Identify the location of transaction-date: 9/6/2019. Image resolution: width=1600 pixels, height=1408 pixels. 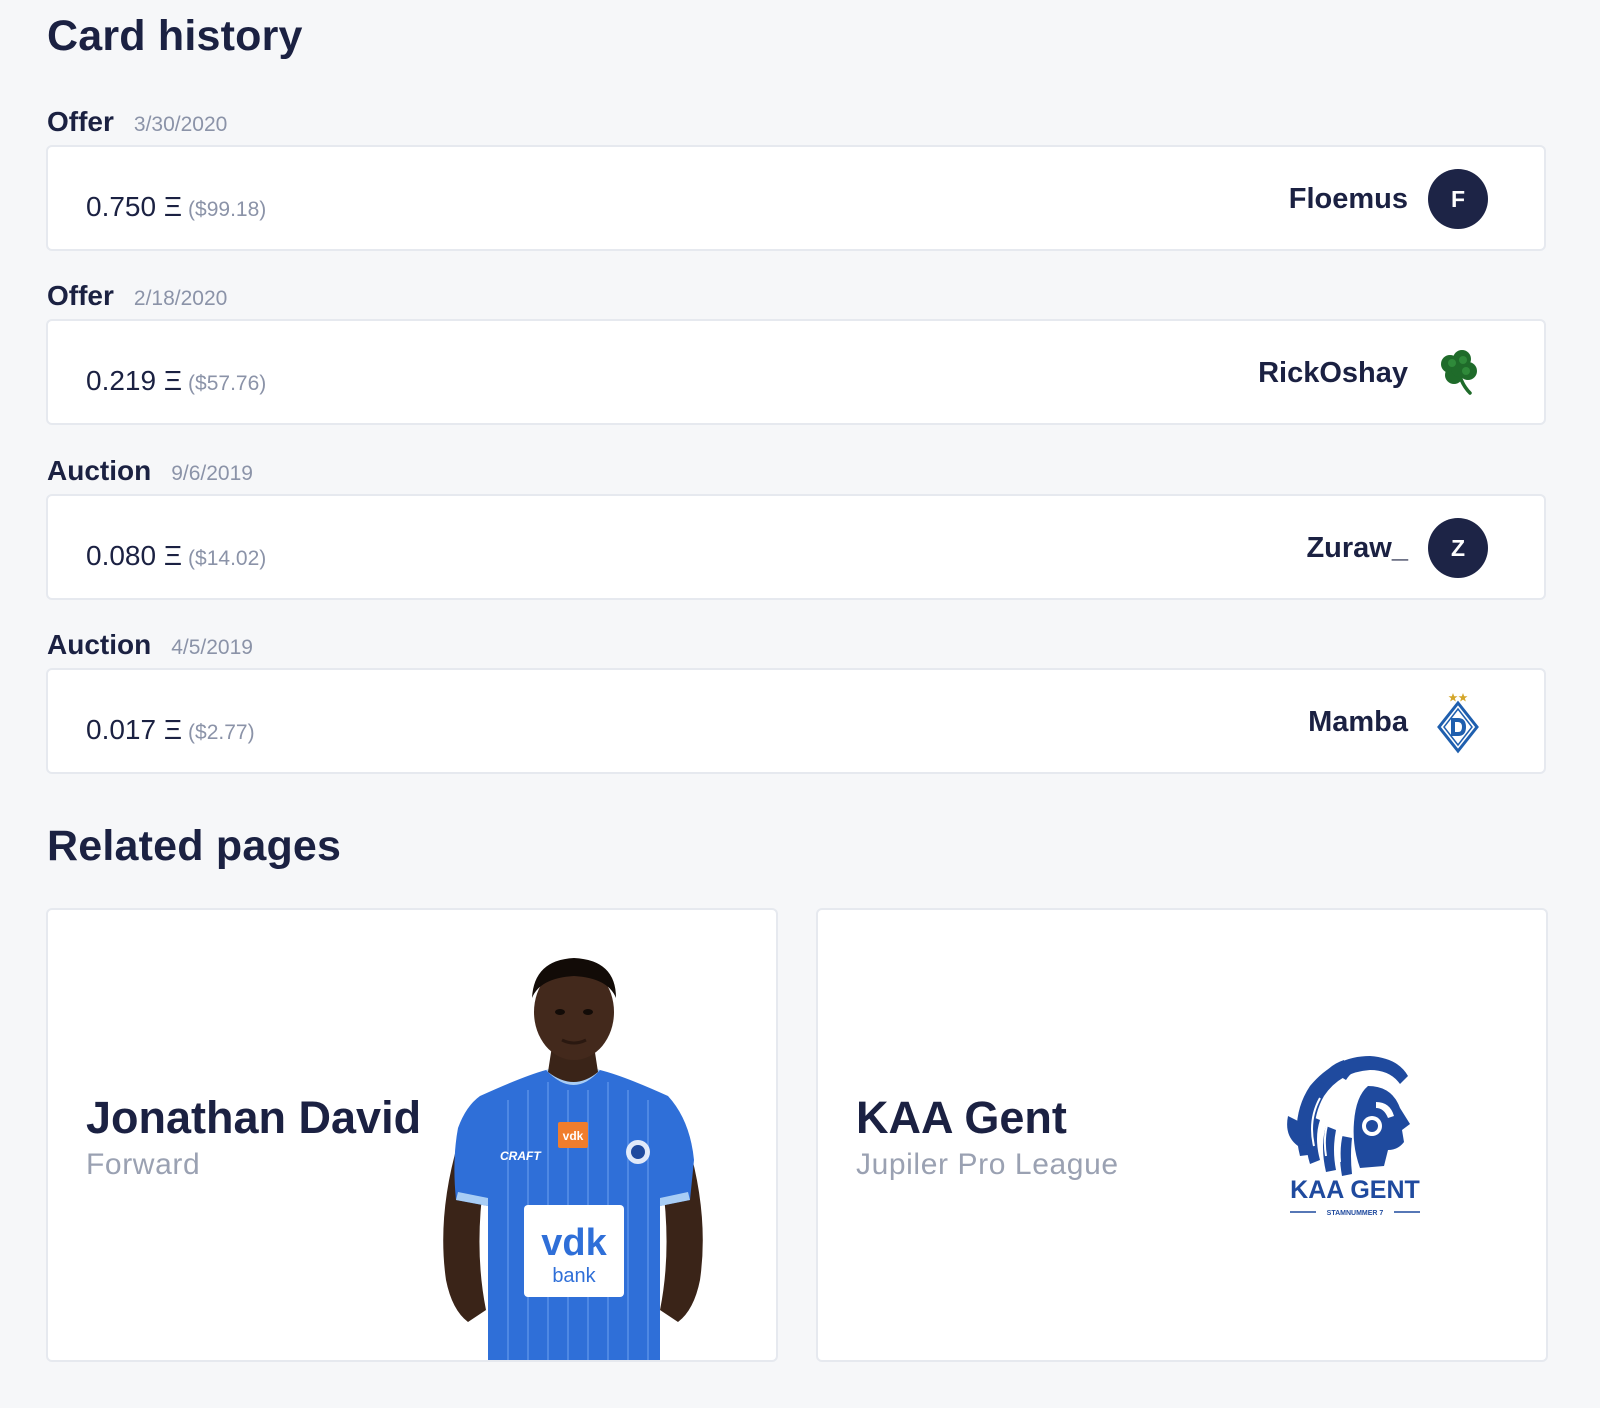
(212, 473).